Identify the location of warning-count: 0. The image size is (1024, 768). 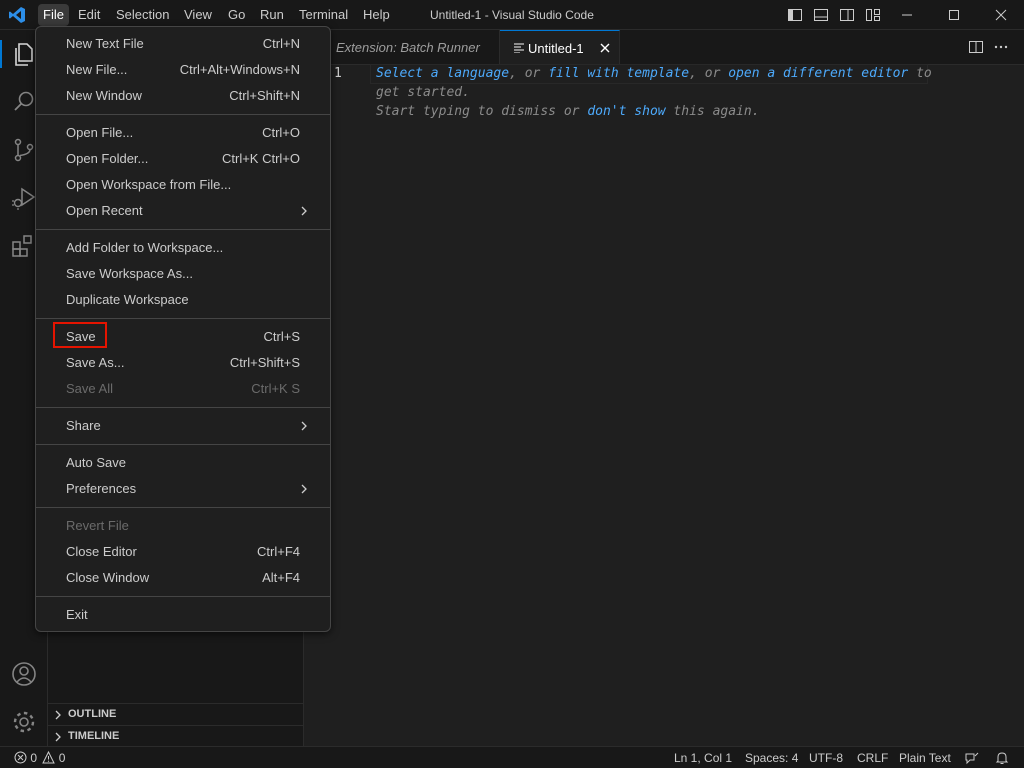
(62, 758).